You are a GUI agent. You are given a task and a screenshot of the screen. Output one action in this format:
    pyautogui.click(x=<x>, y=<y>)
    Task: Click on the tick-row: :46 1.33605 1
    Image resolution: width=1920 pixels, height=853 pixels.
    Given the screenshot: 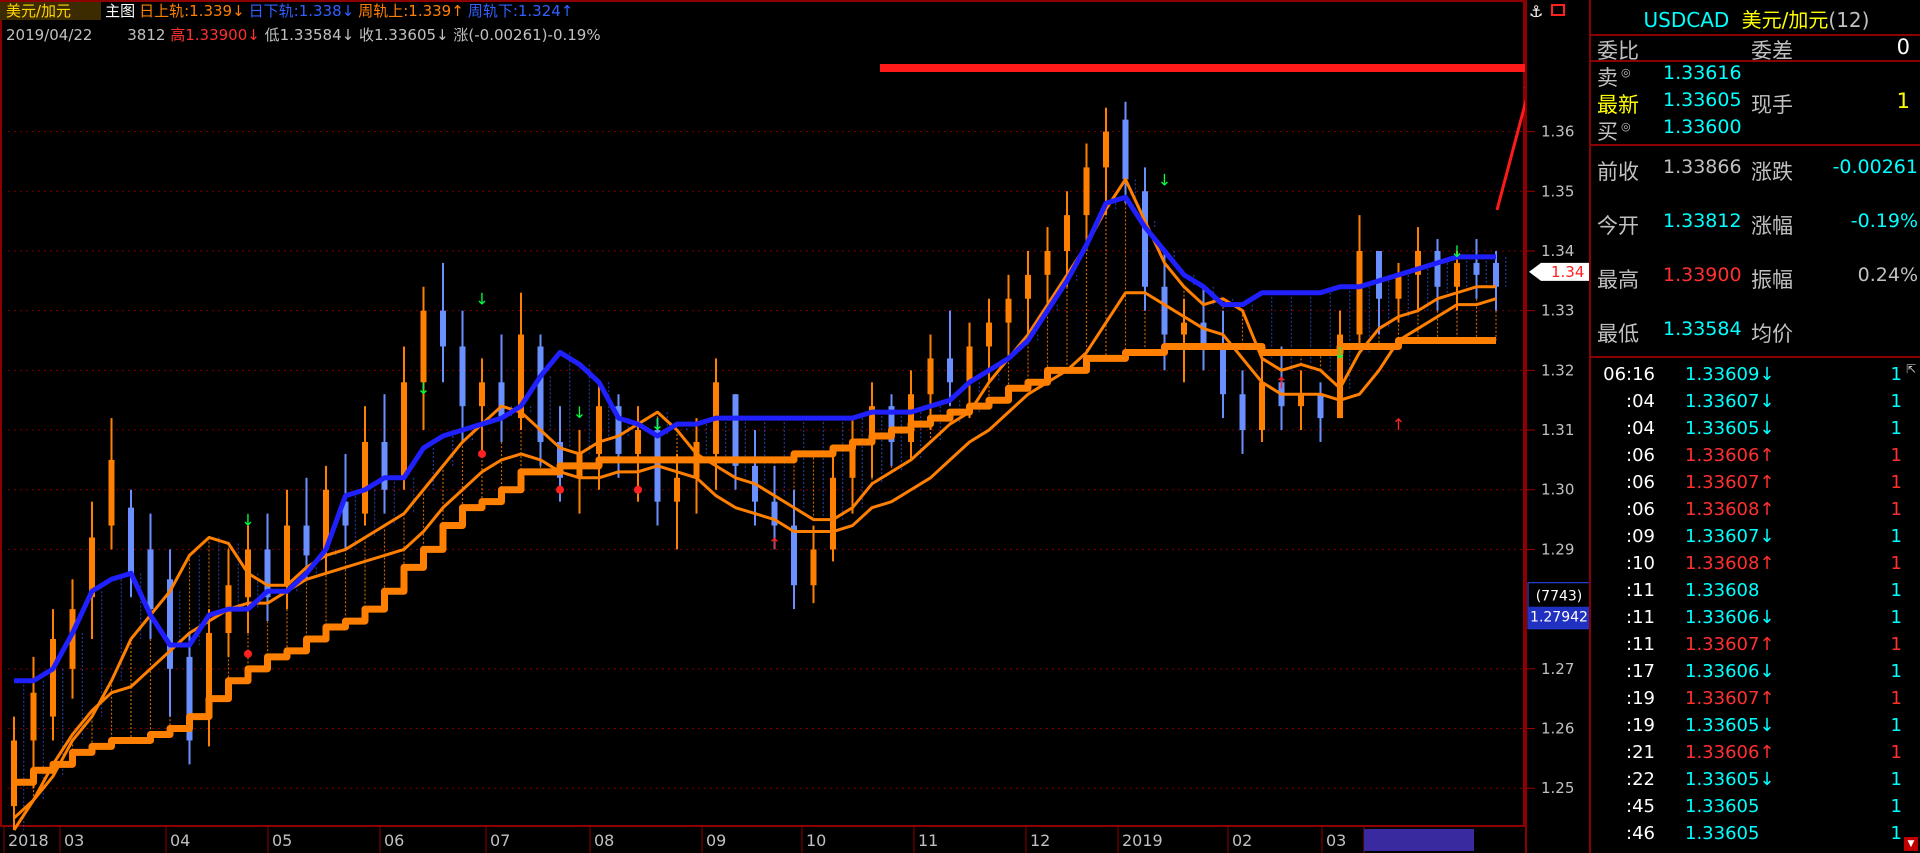 What is the action you would take?
    pyautogui.click(x=1755, y=836)
    